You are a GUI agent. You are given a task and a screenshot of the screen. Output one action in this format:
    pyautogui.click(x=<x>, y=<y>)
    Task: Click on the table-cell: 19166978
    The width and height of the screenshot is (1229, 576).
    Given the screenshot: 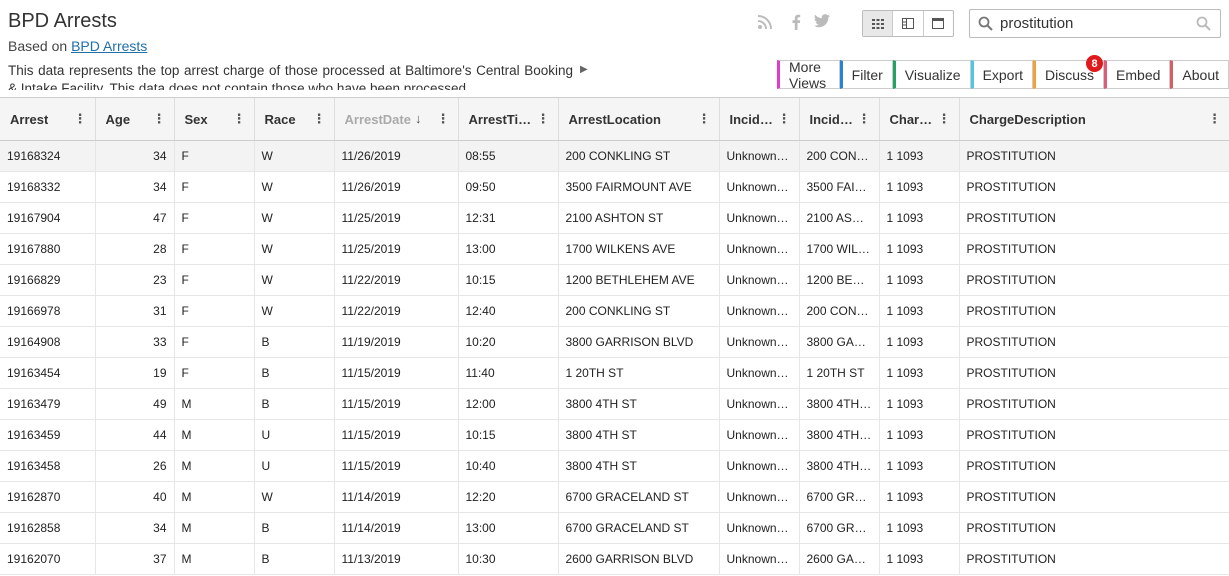 What is the action you would take?
    pyautogui.click(x=48, y=311)
    